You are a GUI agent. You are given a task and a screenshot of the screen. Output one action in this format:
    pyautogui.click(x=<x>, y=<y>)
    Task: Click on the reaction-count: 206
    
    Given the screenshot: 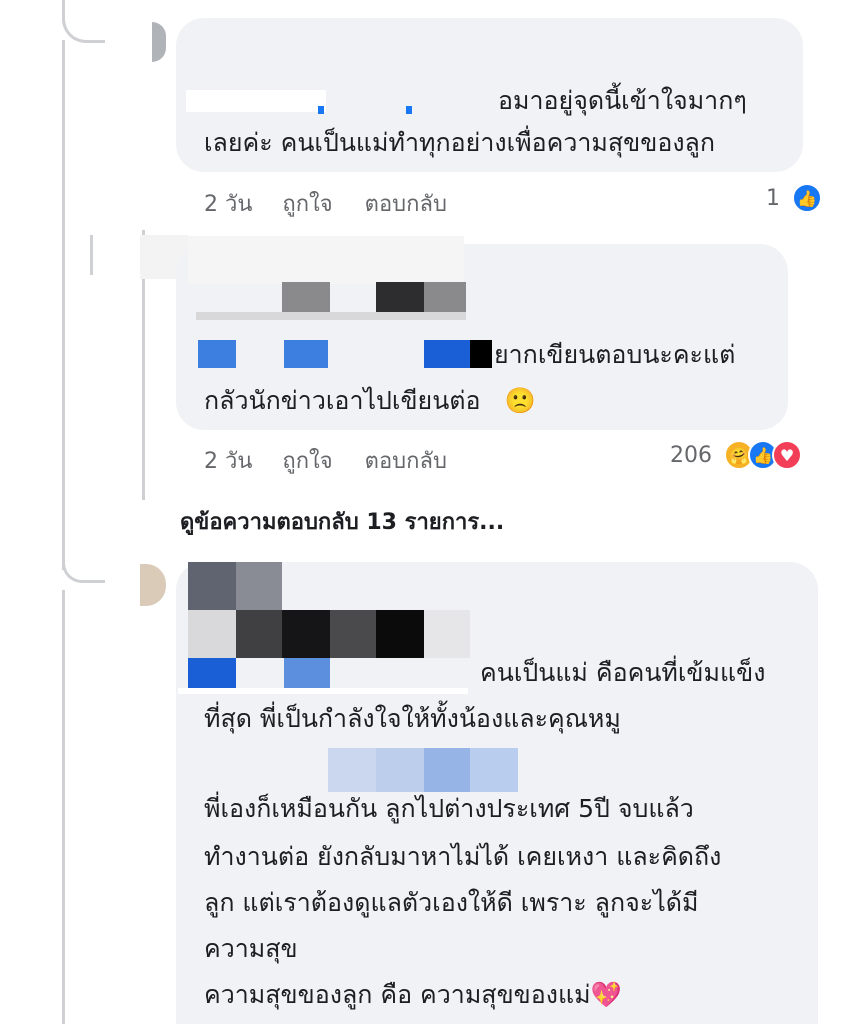 What is the action you would take?
    pyautogui.click(x=691, y=455)
    